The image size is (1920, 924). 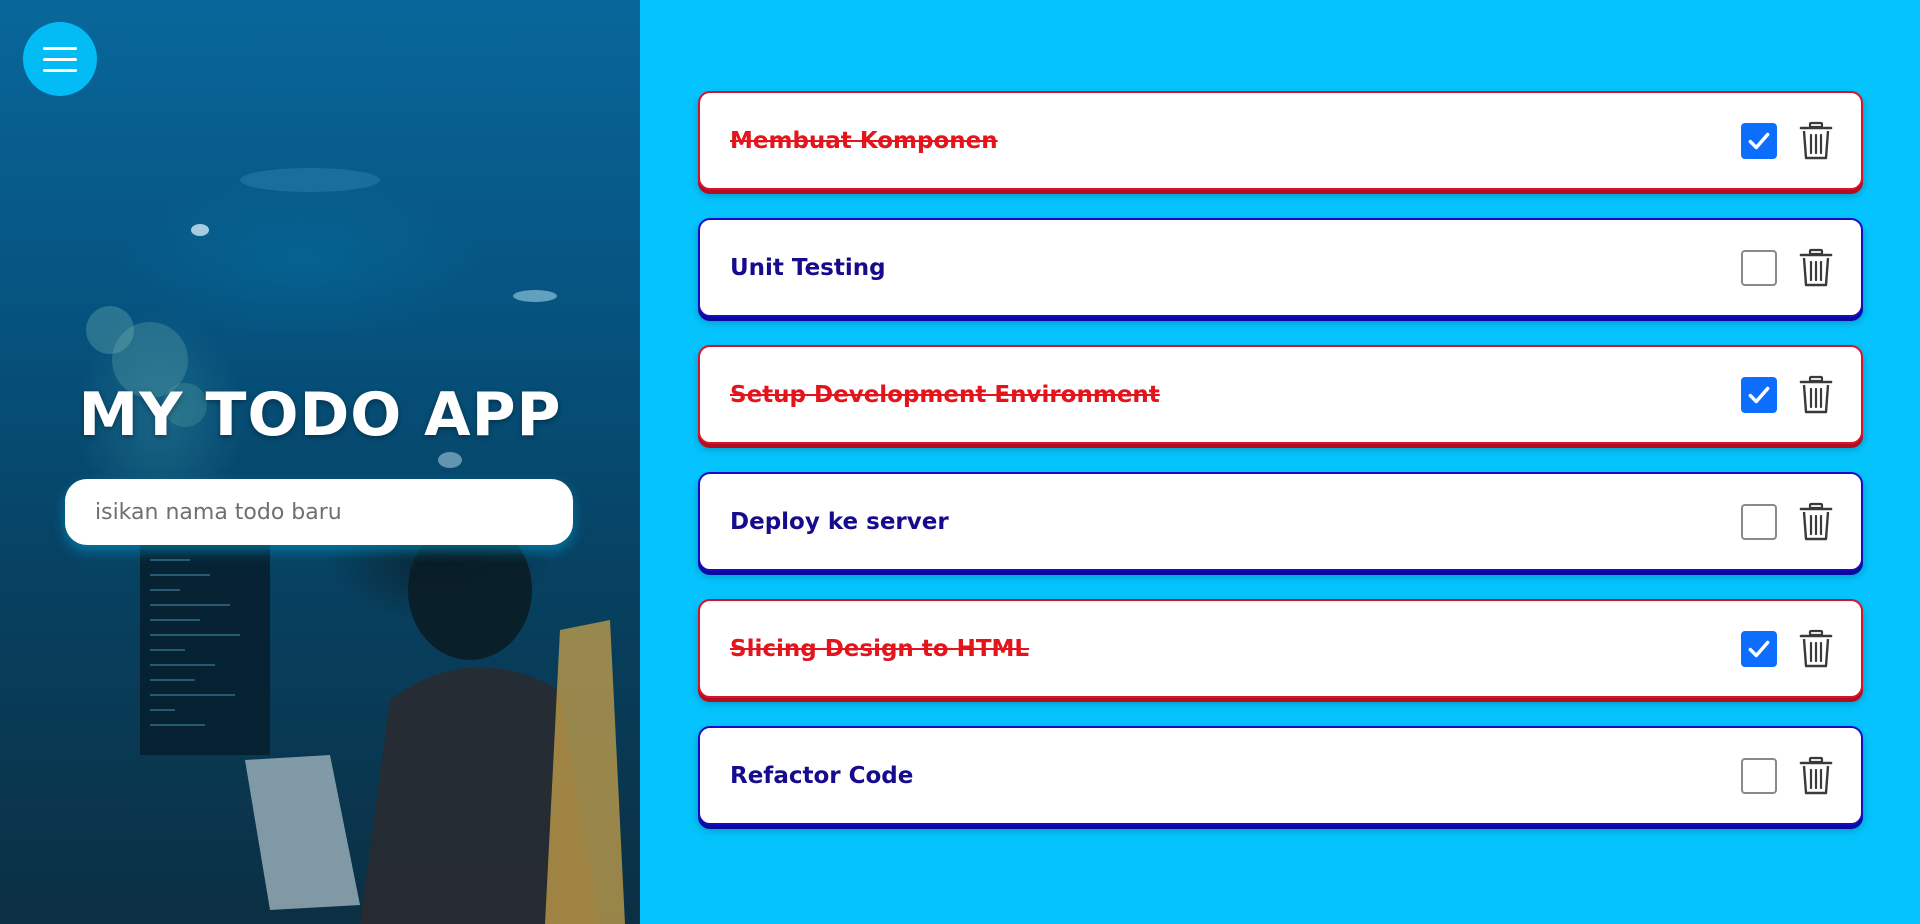 What do you see at coordinates (864, 140) in the screenshot?
I see `todo-text: Membuat Komponen` at bounding box center [864, 140].